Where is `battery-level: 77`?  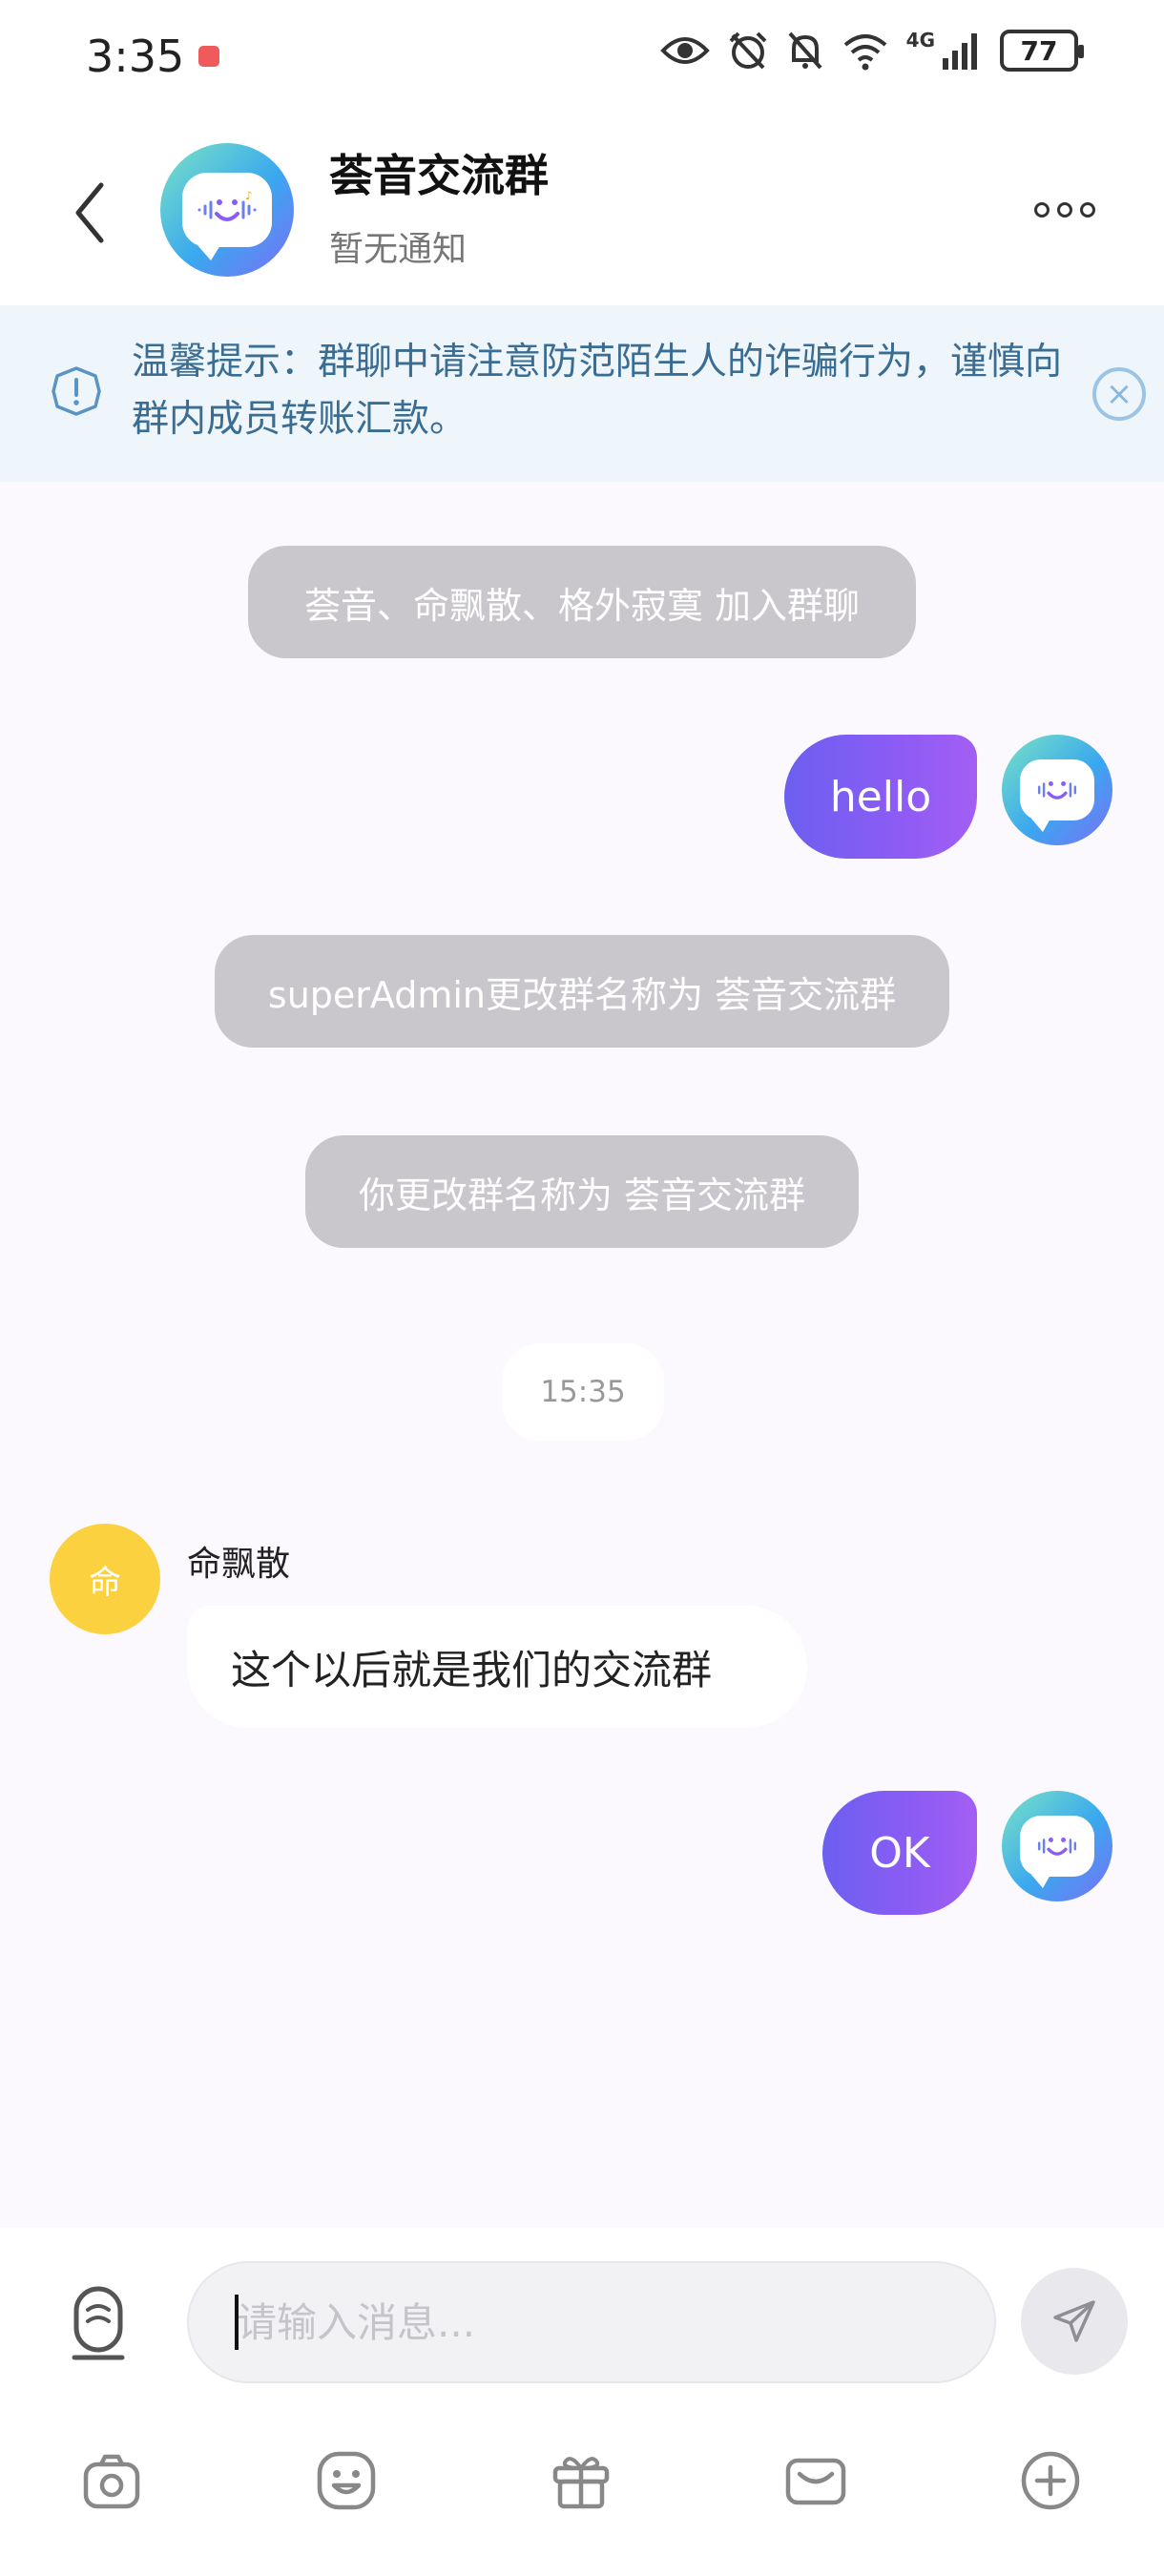
battery-level: 77 is located at coordinates (1039, 50).